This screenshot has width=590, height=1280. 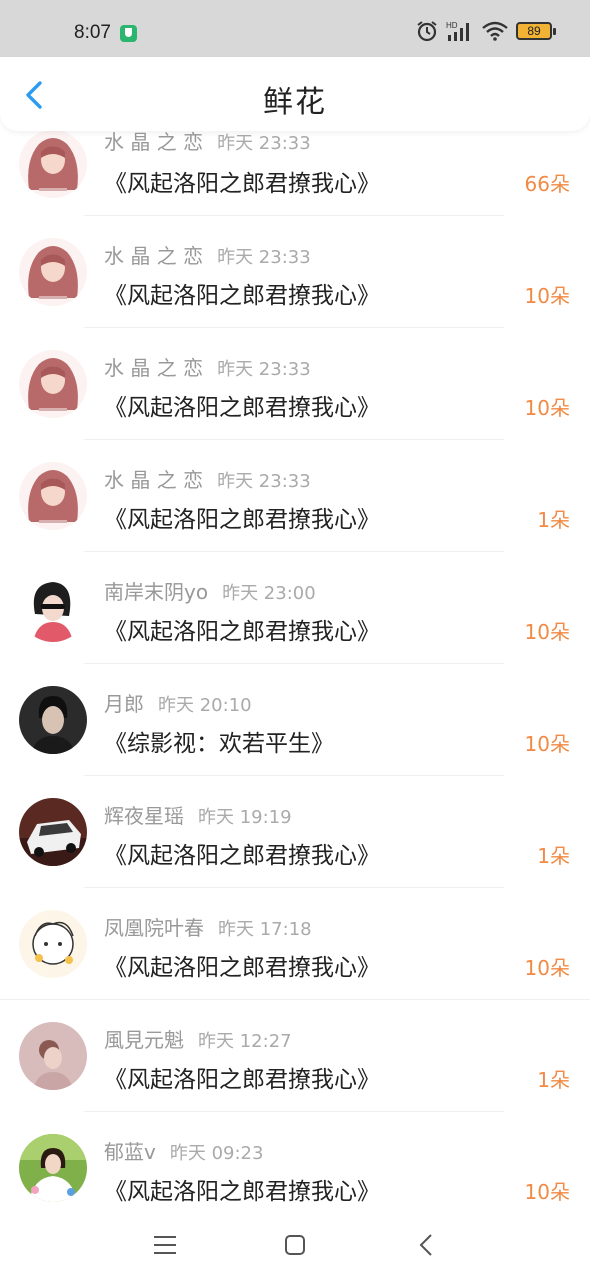 I want to click on status-icons: HD 89, so click(x=486, y=31).